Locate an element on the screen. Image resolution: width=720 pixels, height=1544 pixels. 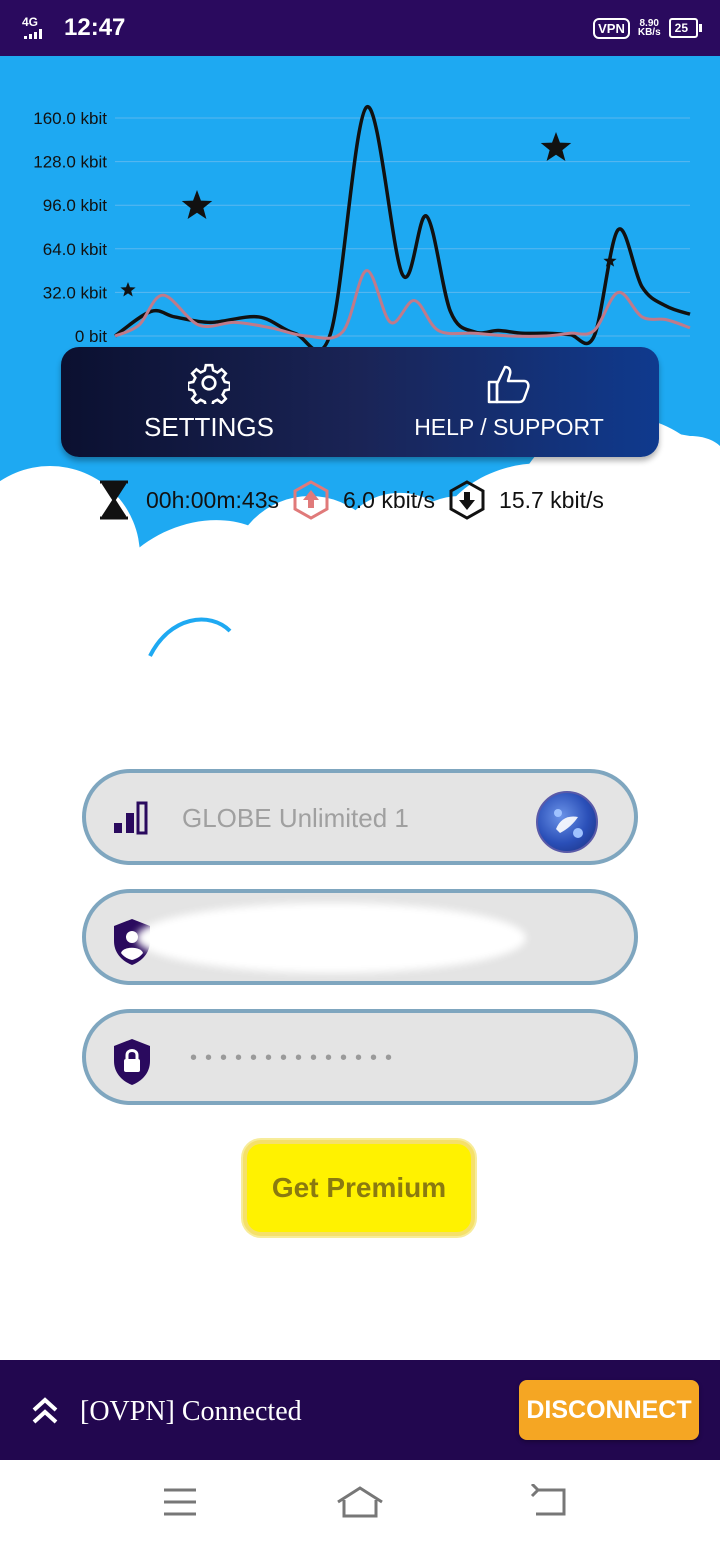
menu-icon is located at coordinates (180, 1502).